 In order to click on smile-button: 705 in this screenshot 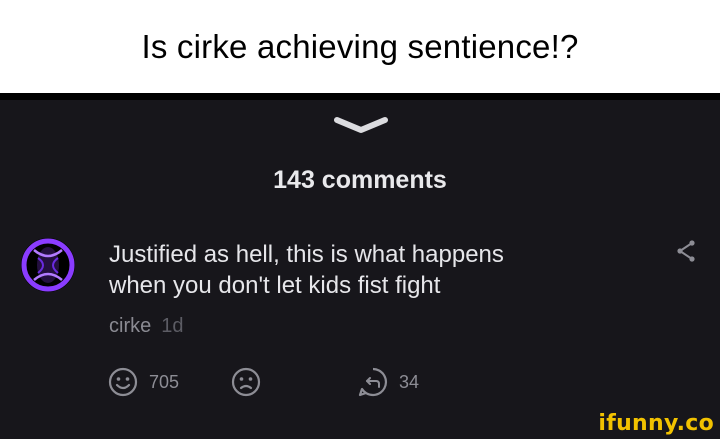, I will do `click(143, 382)`.